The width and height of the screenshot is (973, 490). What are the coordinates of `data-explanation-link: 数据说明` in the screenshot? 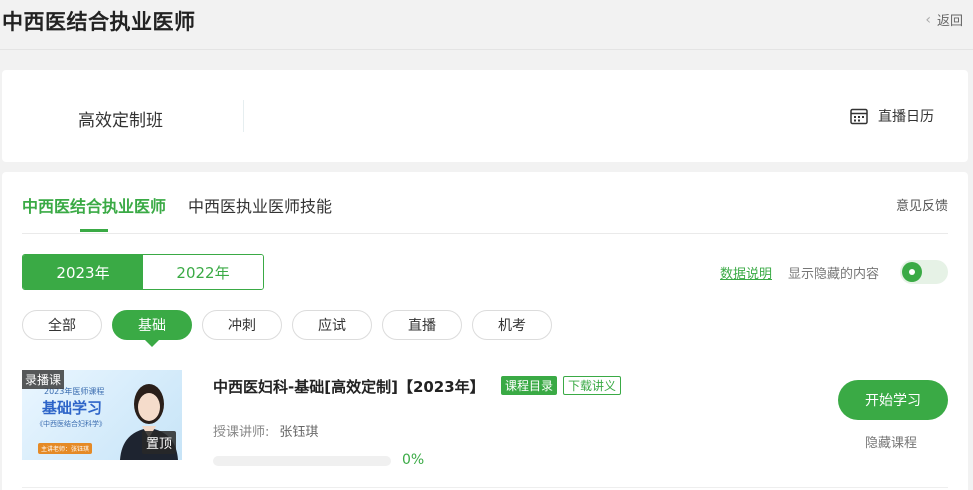 It's located at (746, 272).